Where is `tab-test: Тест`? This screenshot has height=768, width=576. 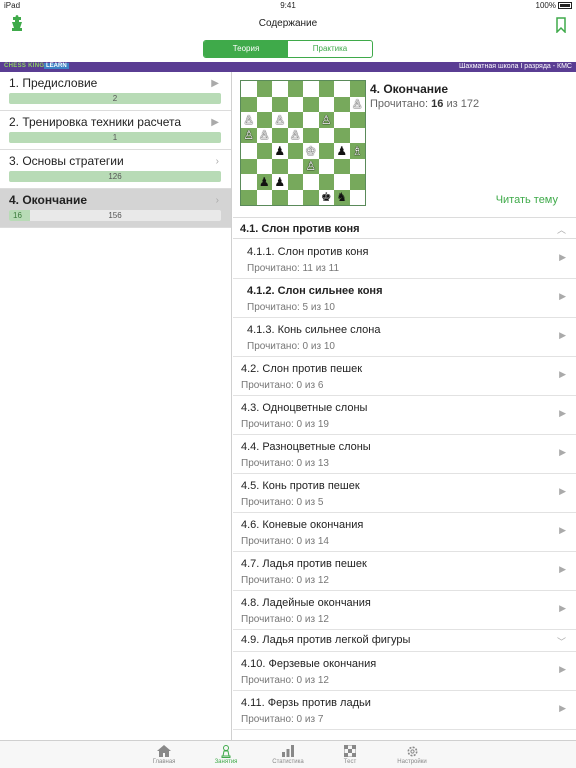
tab-test: Тест is located at coordinates (350, 754).